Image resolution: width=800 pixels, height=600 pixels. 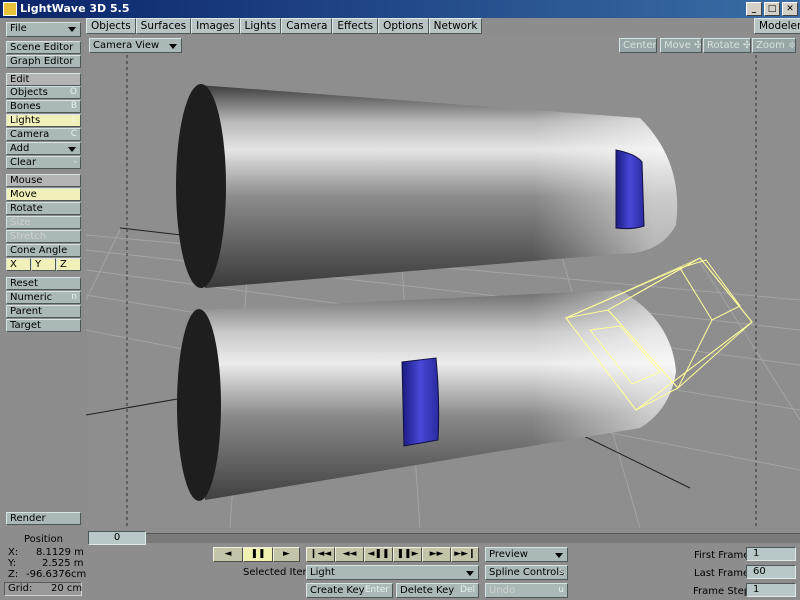 I want to click on parent-button: Parent, so click(x=43, y=311).